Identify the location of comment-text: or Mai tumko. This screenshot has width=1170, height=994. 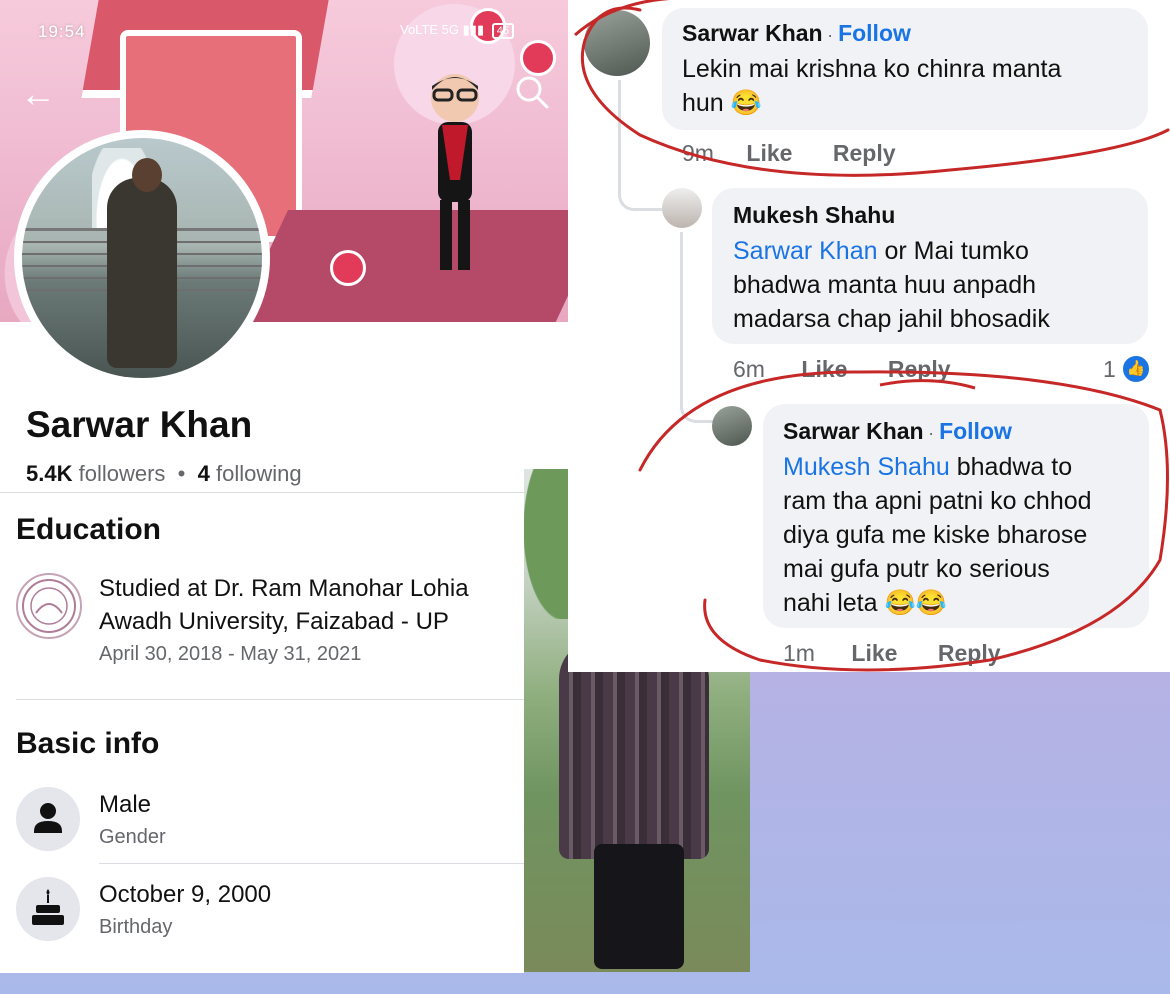
(953, 251).